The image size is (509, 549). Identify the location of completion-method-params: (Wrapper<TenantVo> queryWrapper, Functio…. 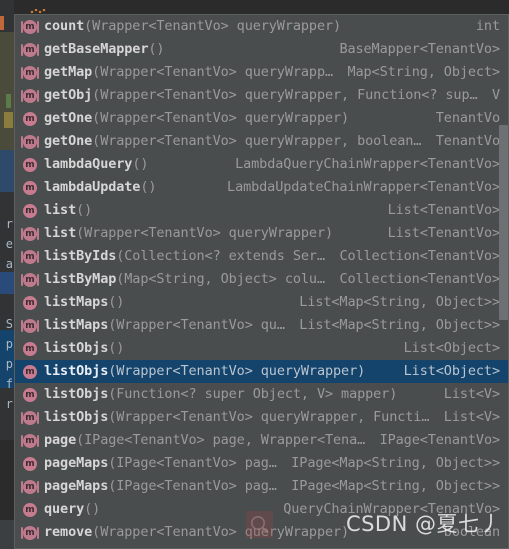
(285, 95).